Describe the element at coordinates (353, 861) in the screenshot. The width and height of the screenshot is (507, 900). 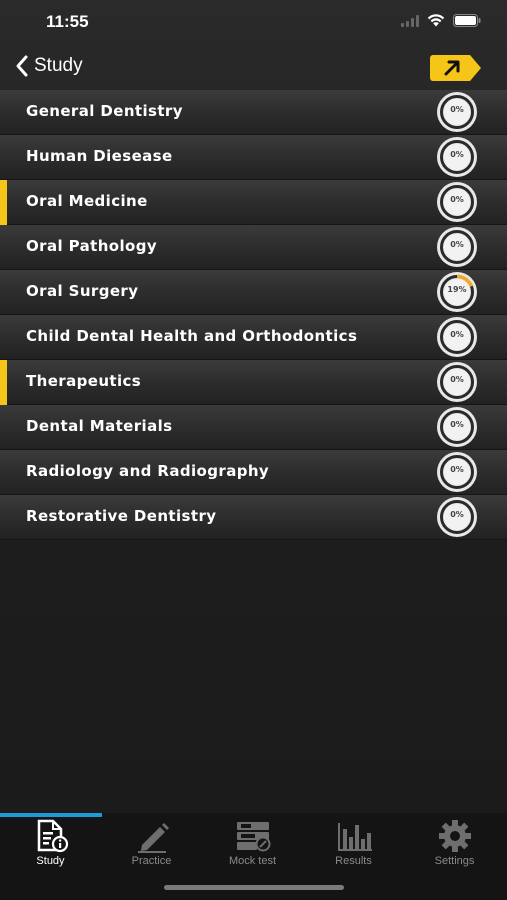
I see `tab-results-label: Results` at that location.